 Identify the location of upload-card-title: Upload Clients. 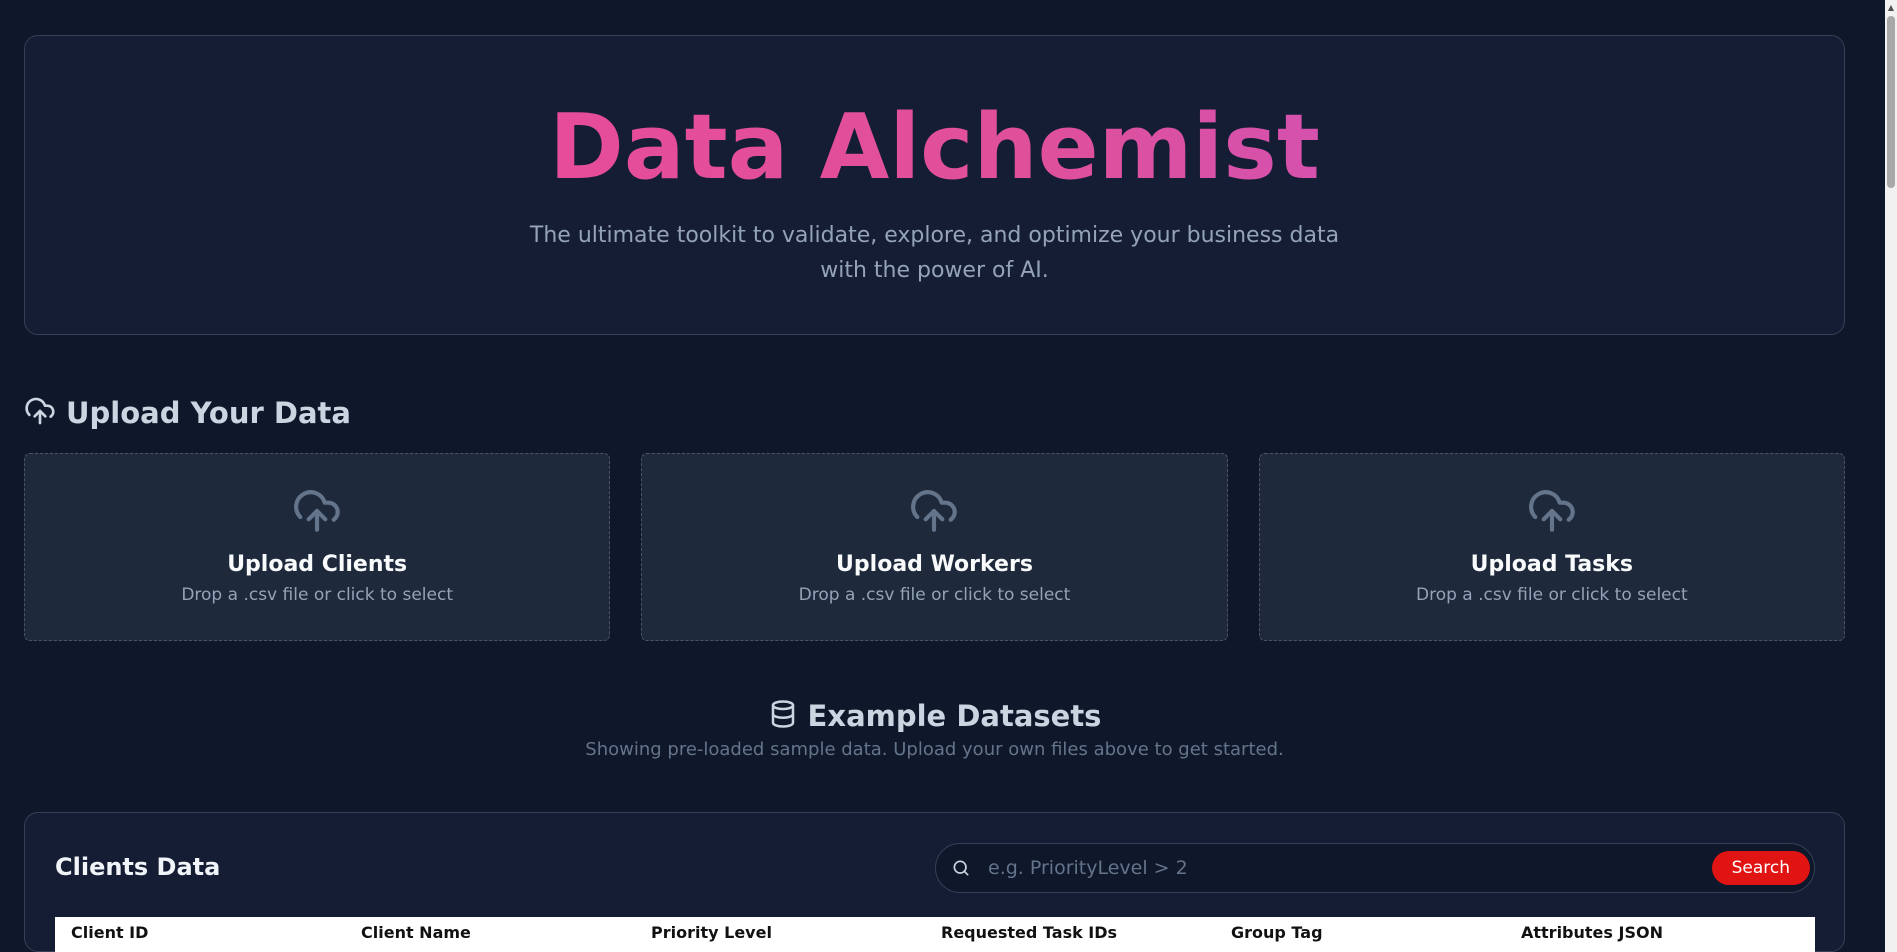
(317, 564).